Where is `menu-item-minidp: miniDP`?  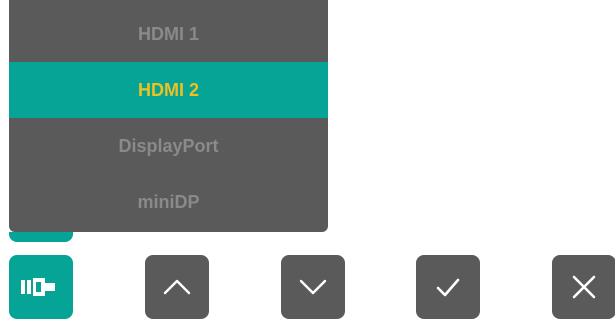
menu-item-minidp: miniDP is located at coordinates (168, 202).